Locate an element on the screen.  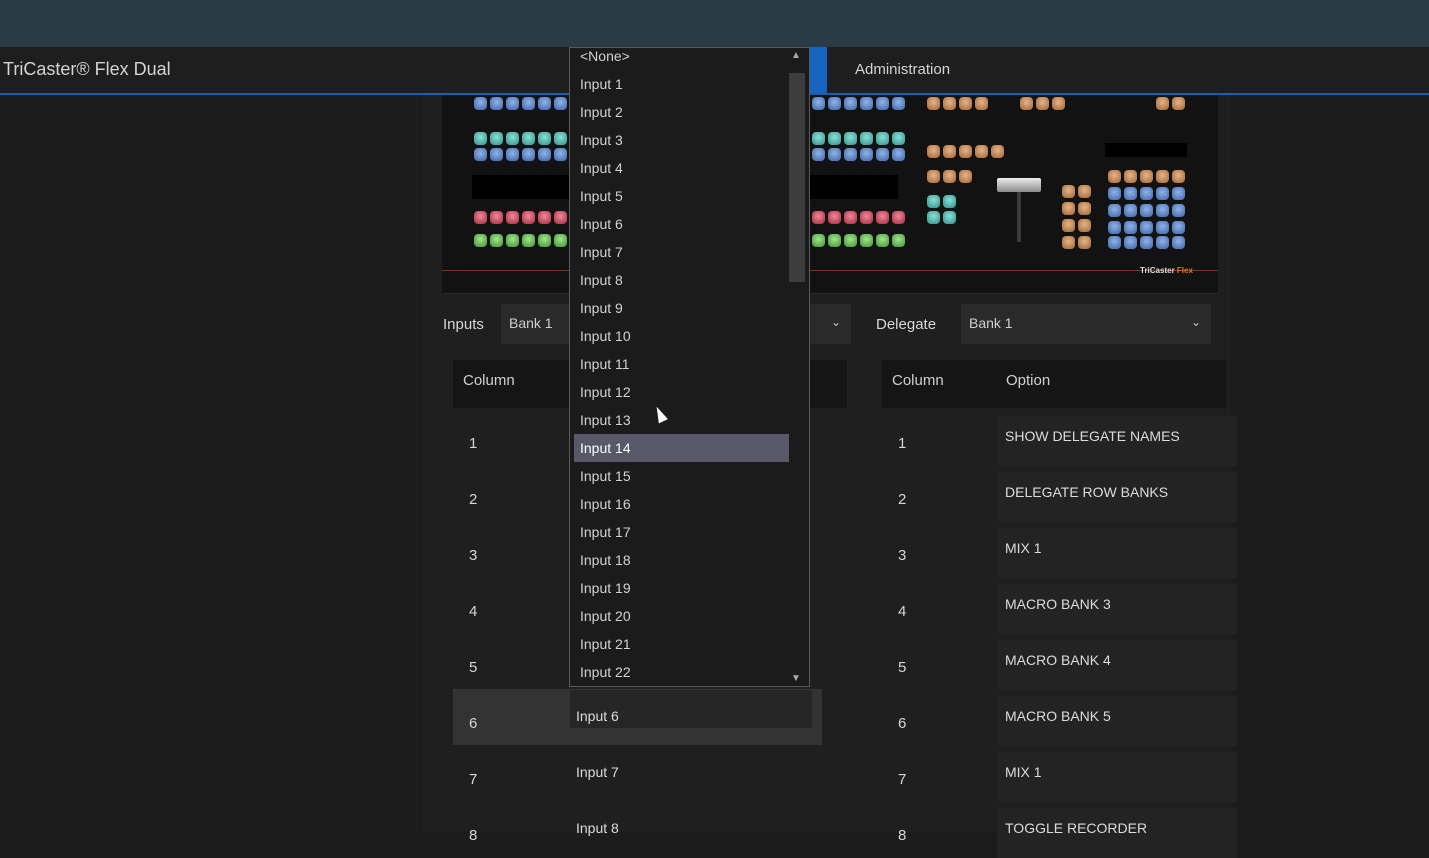
table-row-option: MACRO BANK 4 is located at coordinates (1117, 665).